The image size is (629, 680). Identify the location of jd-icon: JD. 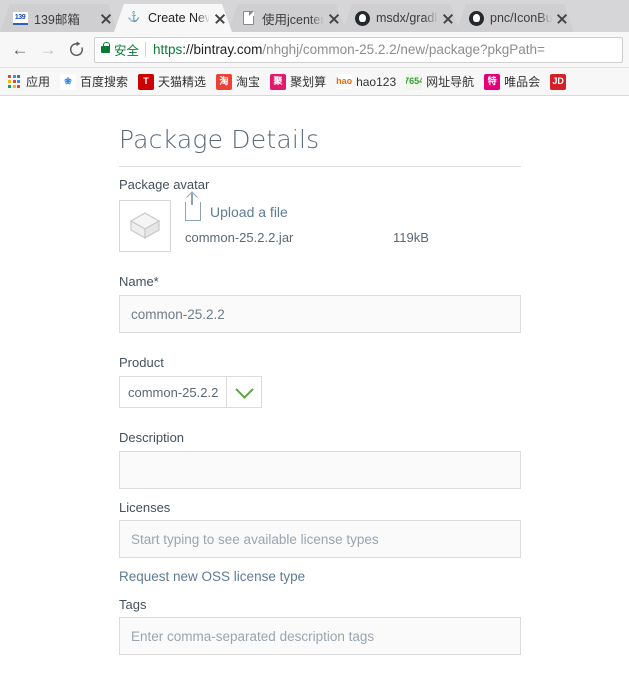
(558, 81).